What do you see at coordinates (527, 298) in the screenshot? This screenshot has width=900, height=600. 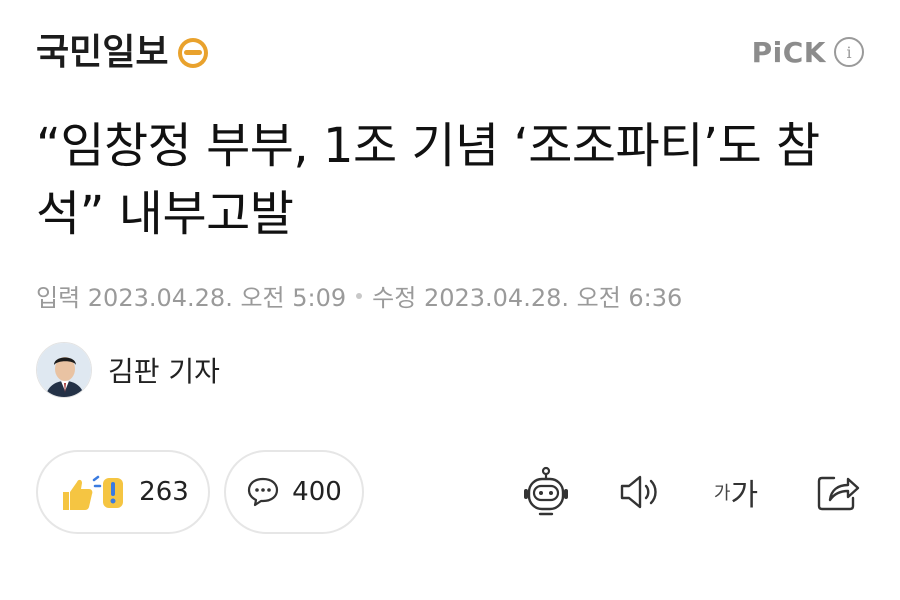 I see `modified-date: 수정 2023.04.28. 오전 6:36` at bounding box center [527, 298].